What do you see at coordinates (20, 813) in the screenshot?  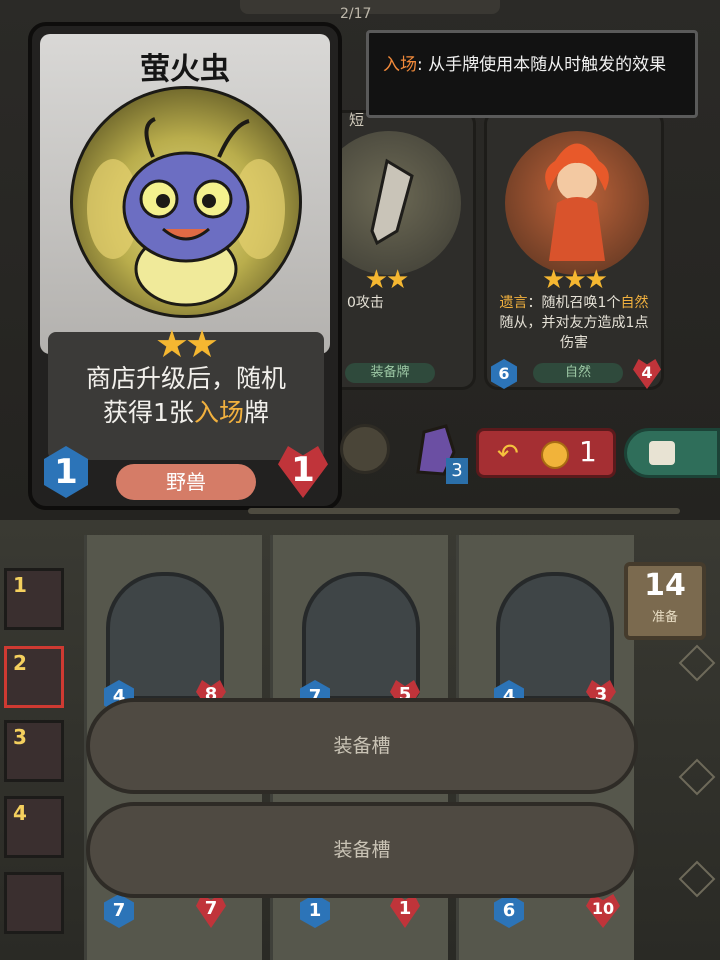 I see `roster-number: 4` at bounding box center [20, 813].